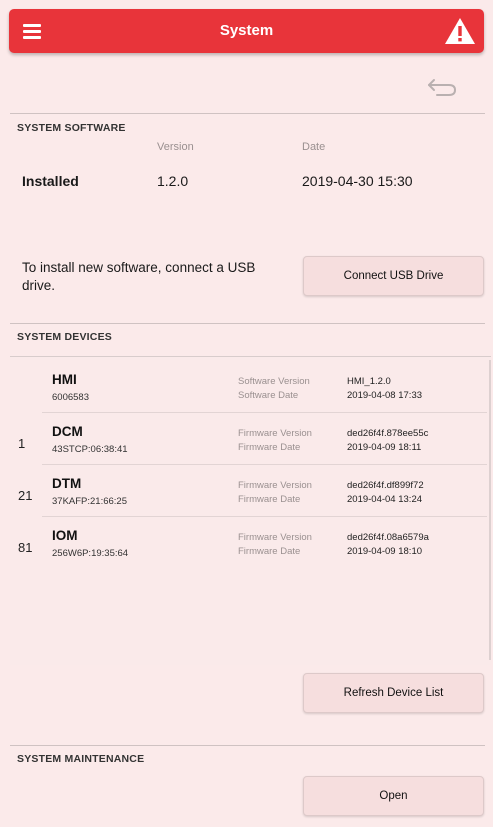  I want to click on device-serial: 37KAFP:21:66:25, so click(89, 501).